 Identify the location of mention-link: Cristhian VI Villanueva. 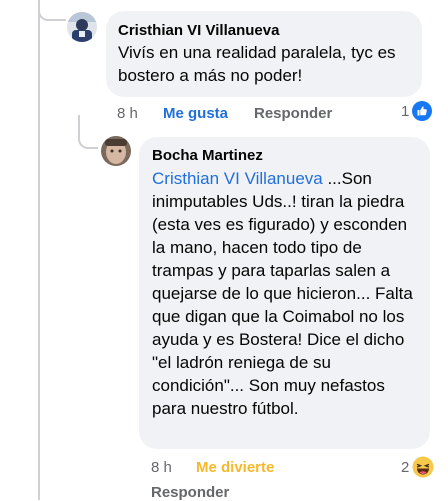
(237, 178).